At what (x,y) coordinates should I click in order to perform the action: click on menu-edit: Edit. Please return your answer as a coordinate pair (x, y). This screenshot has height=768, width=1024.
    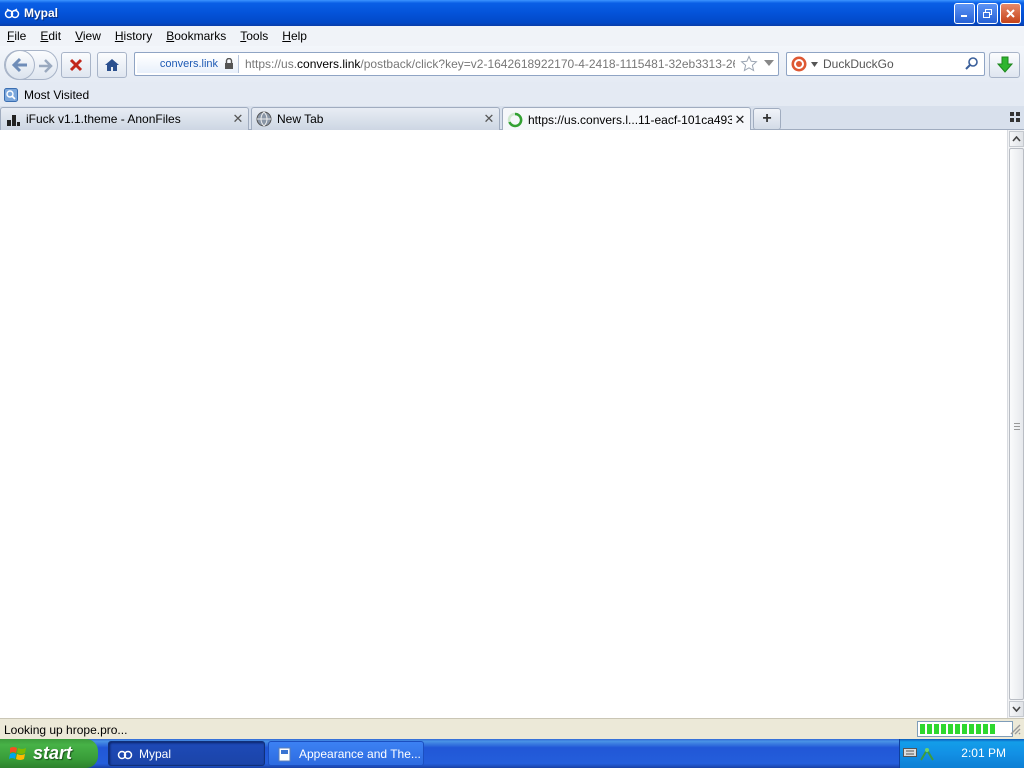
    Looking at the image, I should click on (50, 36).